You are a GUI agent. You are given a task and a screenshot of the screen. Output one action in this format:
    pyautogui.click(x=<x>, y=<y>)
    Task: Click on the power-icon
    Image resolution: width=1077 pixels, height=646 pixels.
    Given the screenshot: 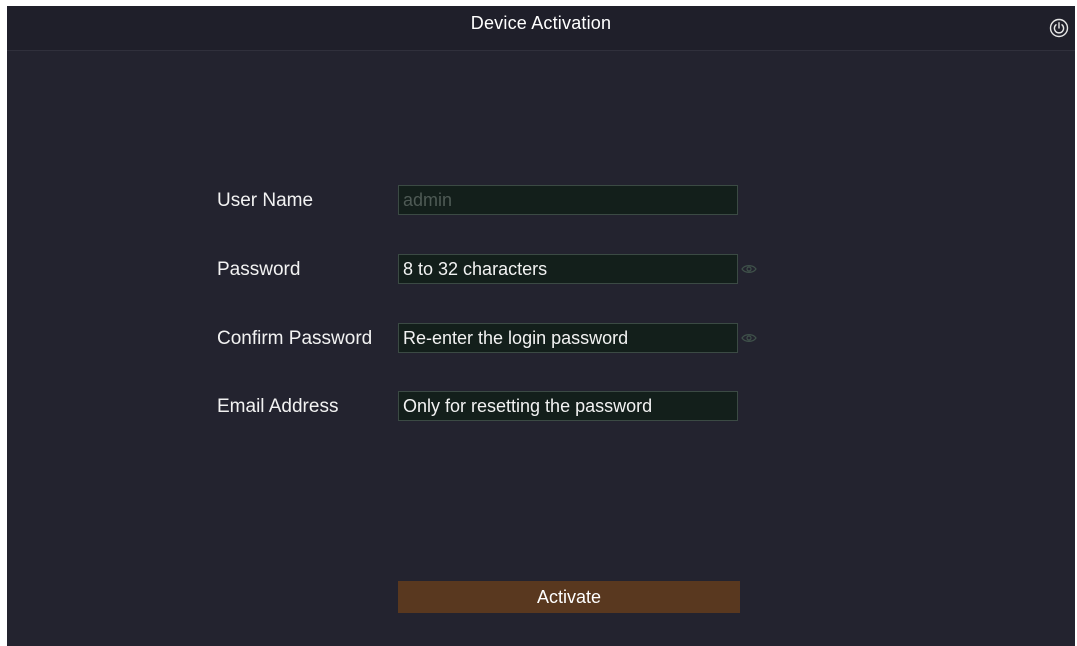 What is the action you would take?
    pyautogui.click(x=1059, y=28)
    